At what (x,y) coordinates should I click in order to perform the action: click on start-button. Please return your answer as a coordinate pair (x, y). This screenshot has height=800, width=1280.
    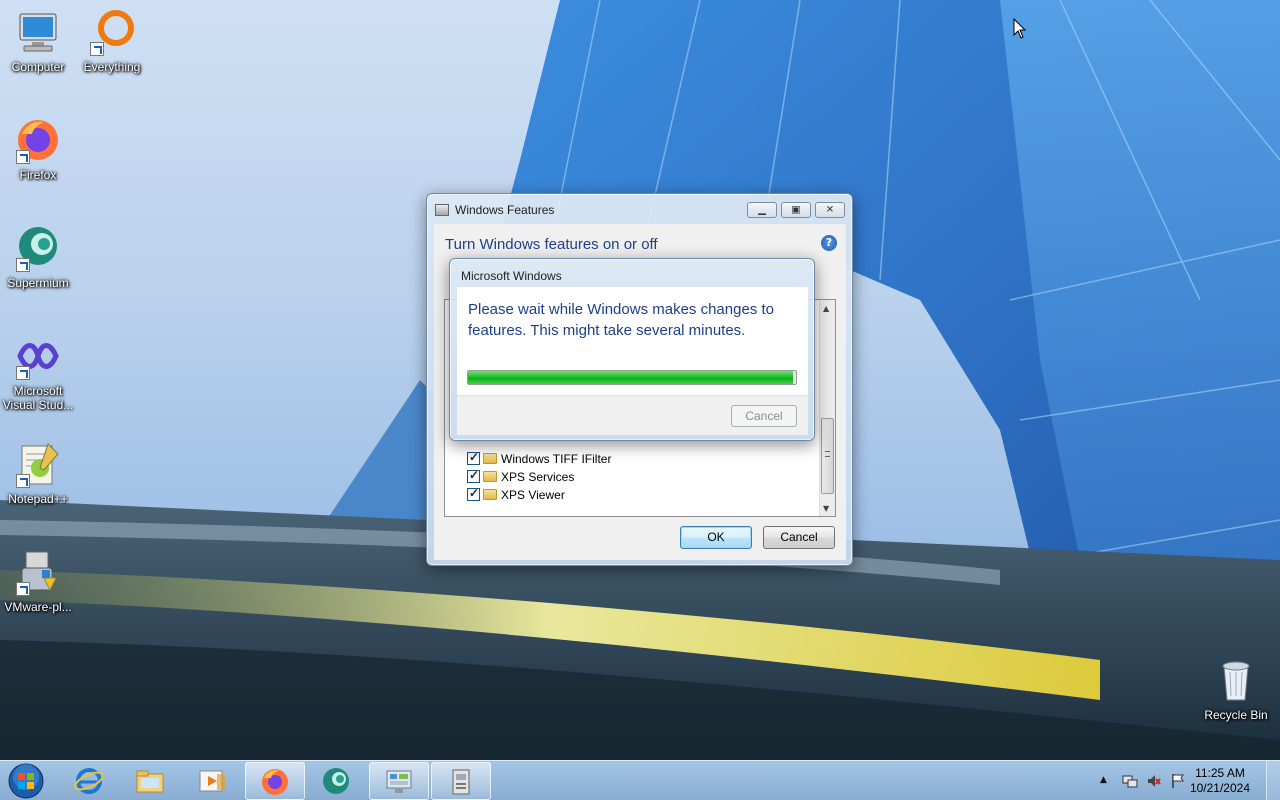
    Looking at the image, I should click on (26, 781).